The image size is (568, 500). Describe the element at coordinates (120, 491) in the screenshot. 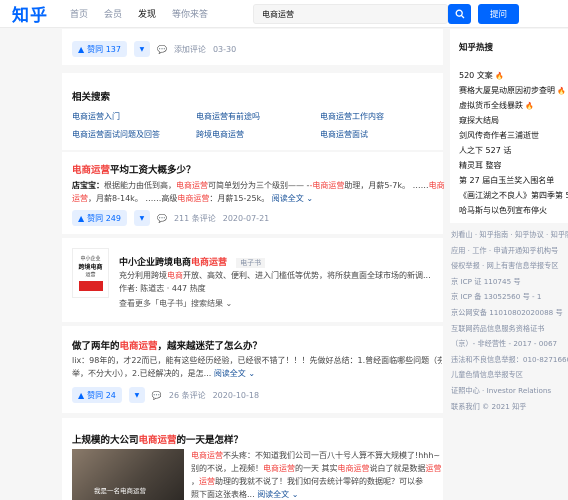

I see `video-caption: 我是一名电商运营` at that location.